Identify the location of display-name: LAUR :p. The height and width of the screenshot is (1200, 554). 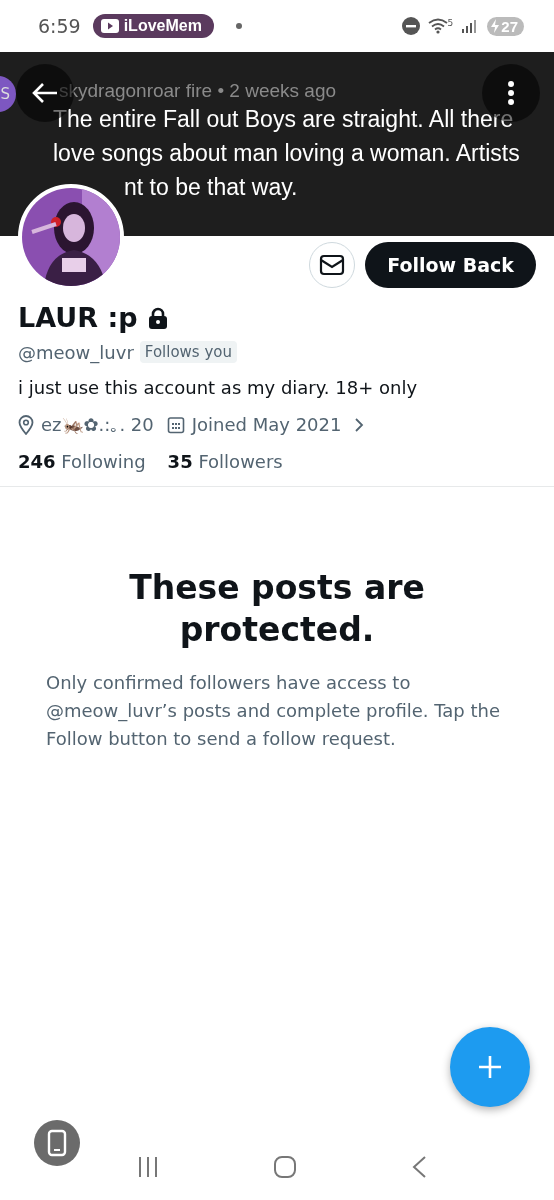
(78, 317).